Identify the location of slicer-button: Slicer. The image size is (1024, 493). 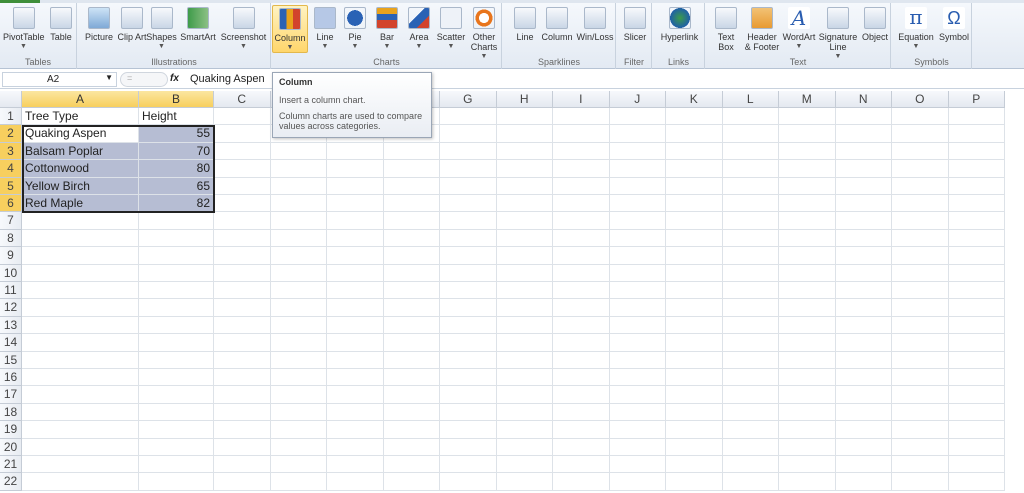
(635, 23).